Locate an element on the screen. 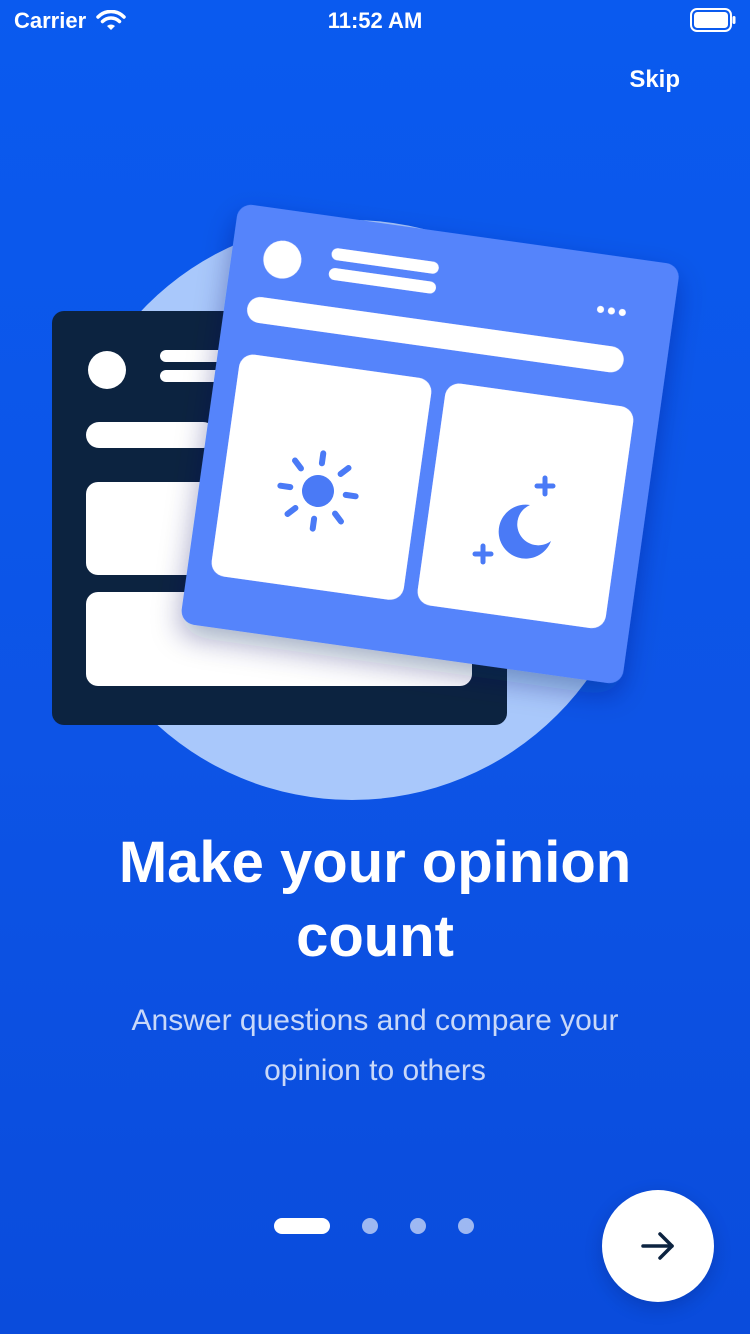  status-bar: Carrier 11:52 AM is located at coordinates (375, 20).